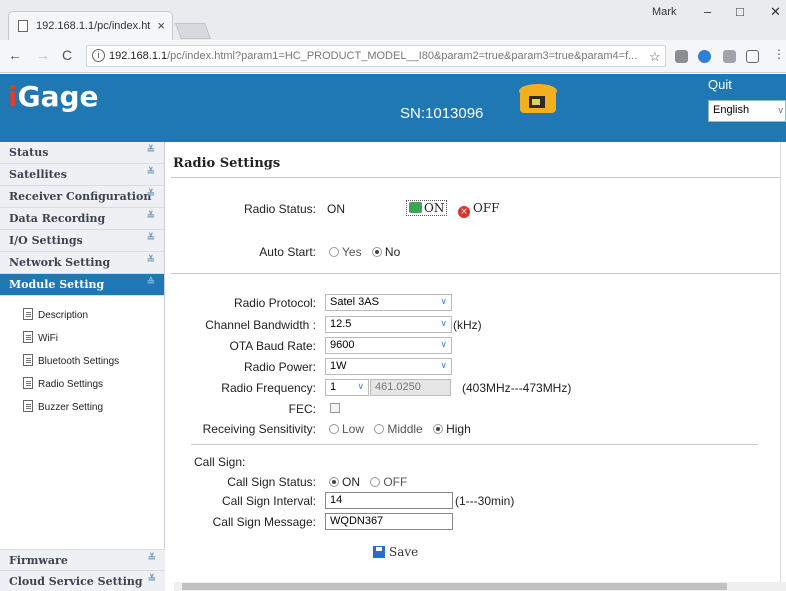  Describe the element at coordinates (664, 12) in the screenshot. I see `profile-name: Mark` at that location.